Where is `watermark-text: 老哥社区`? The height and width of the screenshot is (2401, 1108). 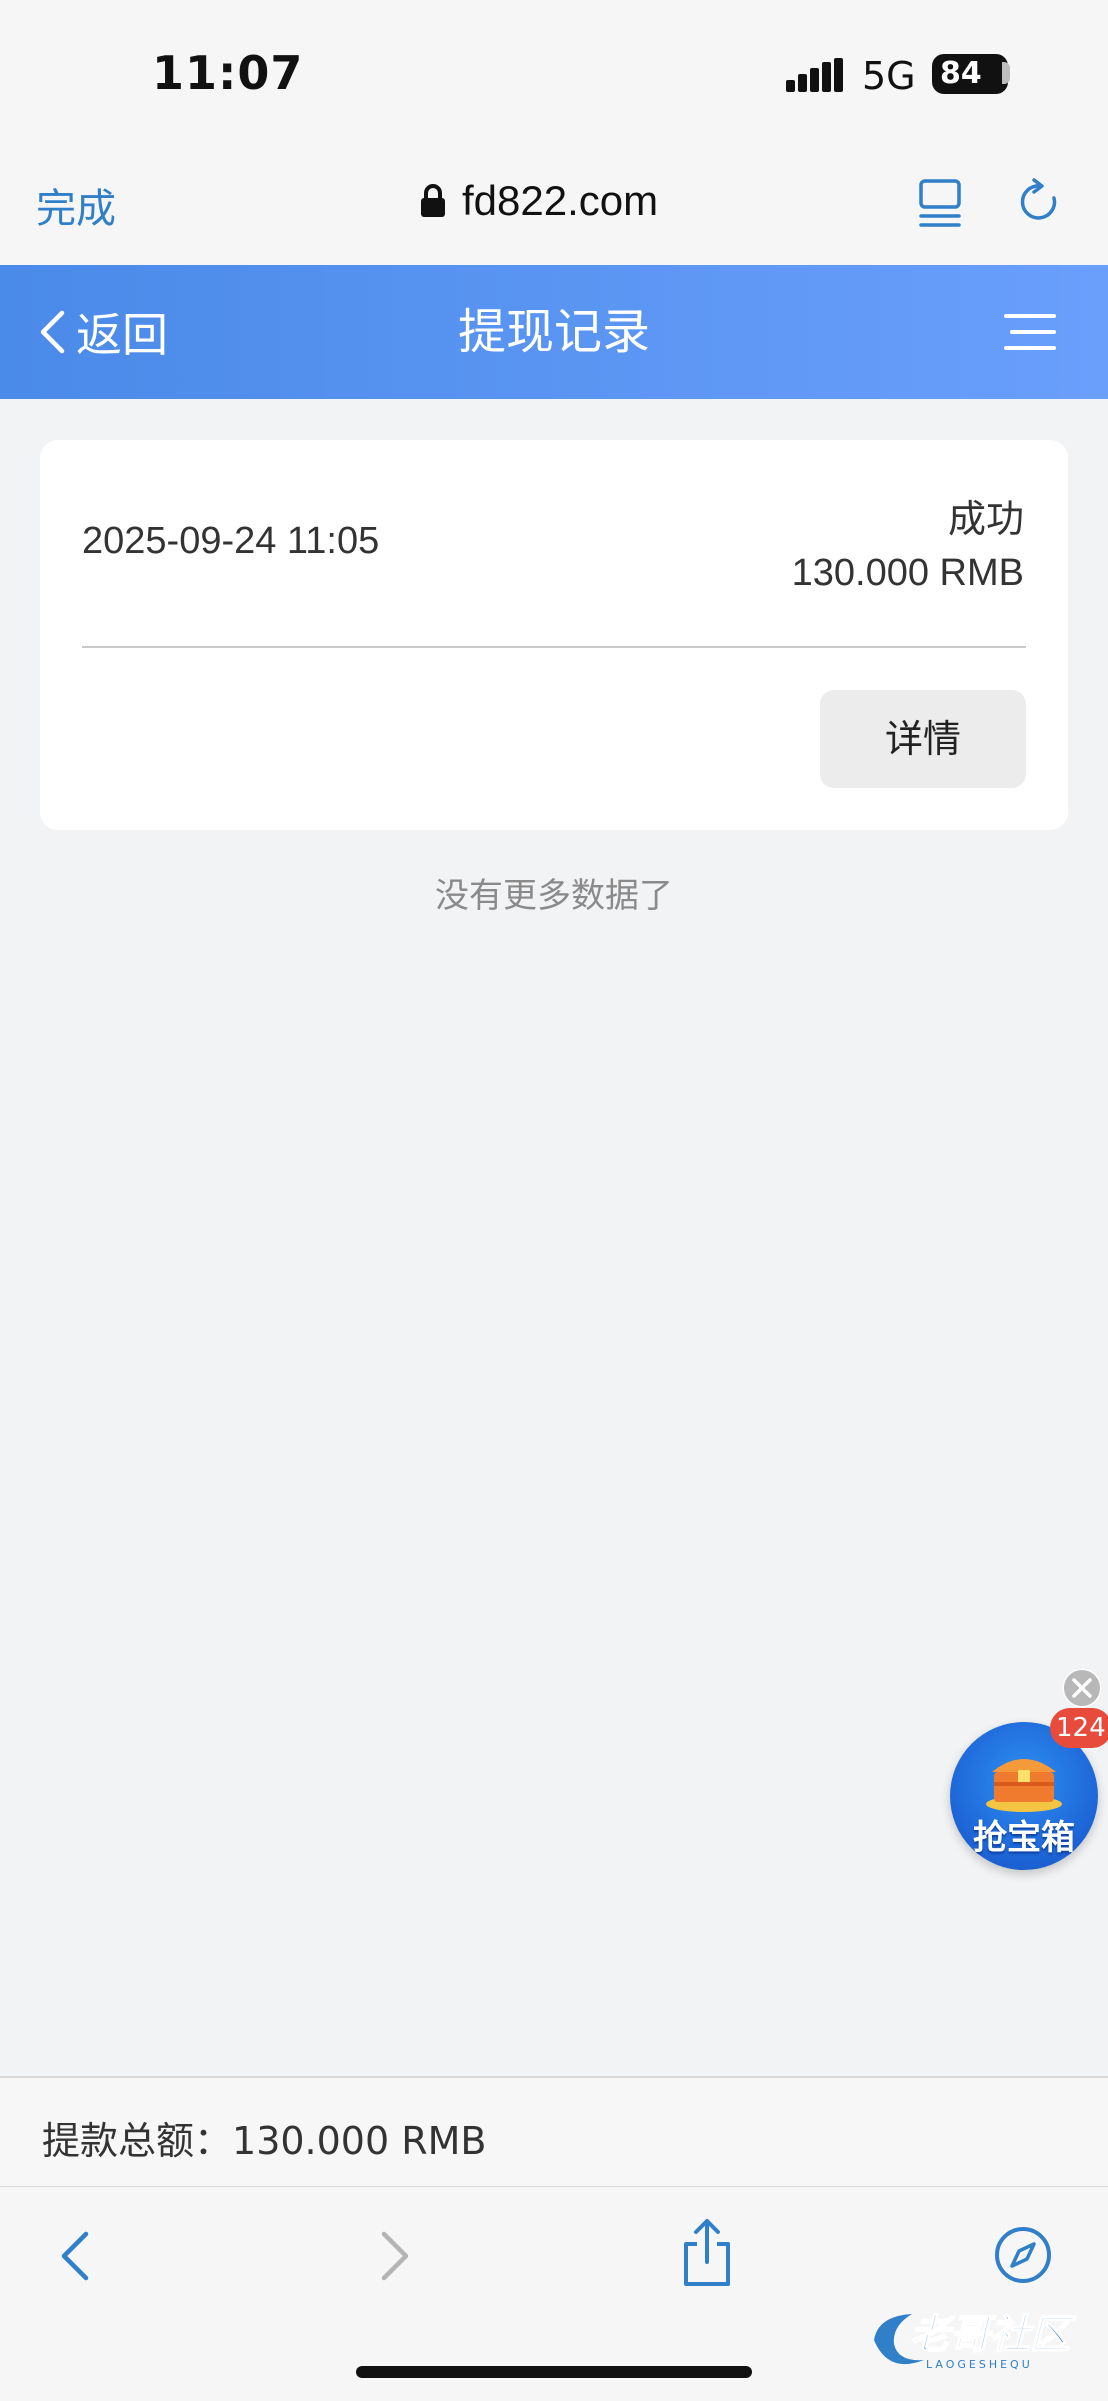
watermark-text: 老哥社区 is located at coordinates (993, 2335).